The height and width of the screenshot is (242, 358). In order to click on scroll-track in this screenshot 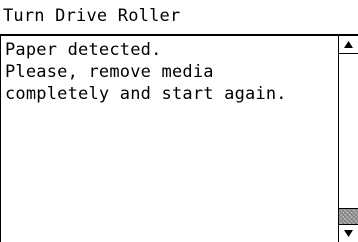, I will do `click(348, 139)`.